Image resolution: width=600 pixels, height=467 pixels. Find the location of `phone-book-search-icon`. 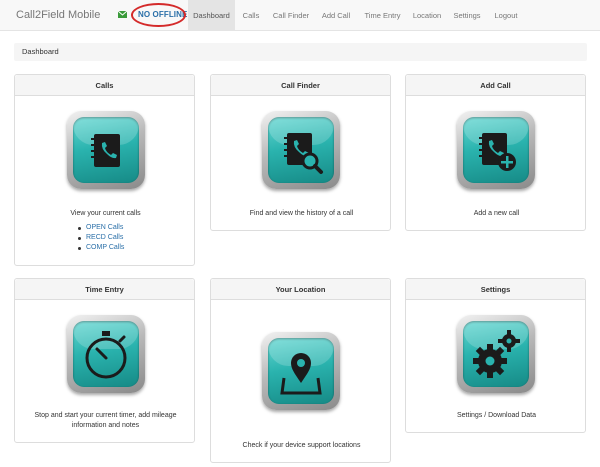

phone-book-search-icon is located at coordinates (301, 150).